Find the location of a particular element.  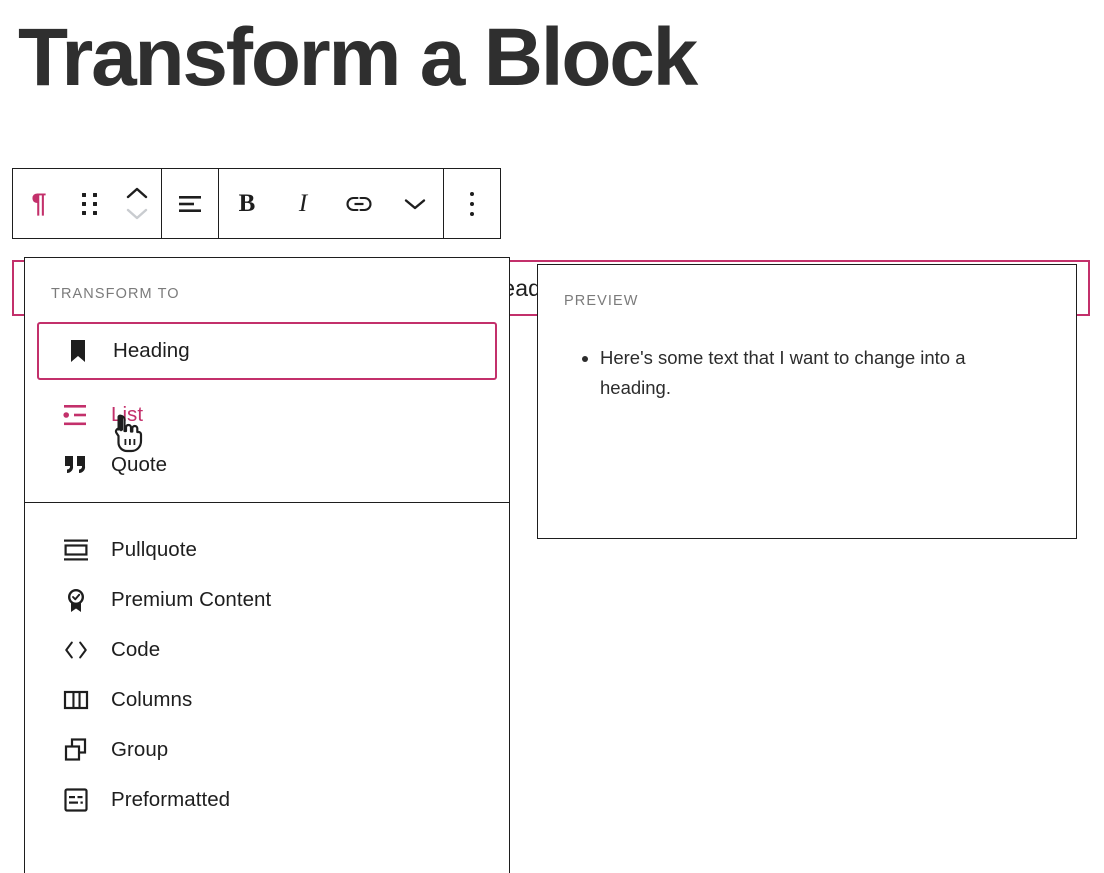

chevron-down-icon is located at coordinates (415, 204).